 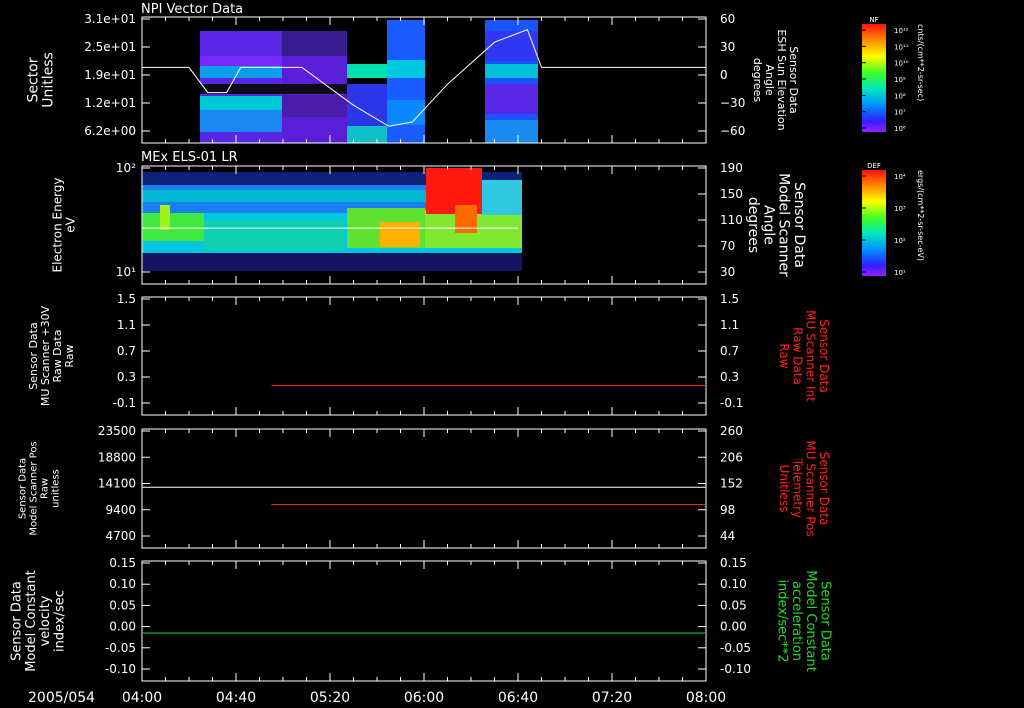 What do you see at coordinates (920, 62) in the screenshot?
I see `colorbar-units: cnts/(cm**2-sr-sec)` at bounding box center [920, 62].